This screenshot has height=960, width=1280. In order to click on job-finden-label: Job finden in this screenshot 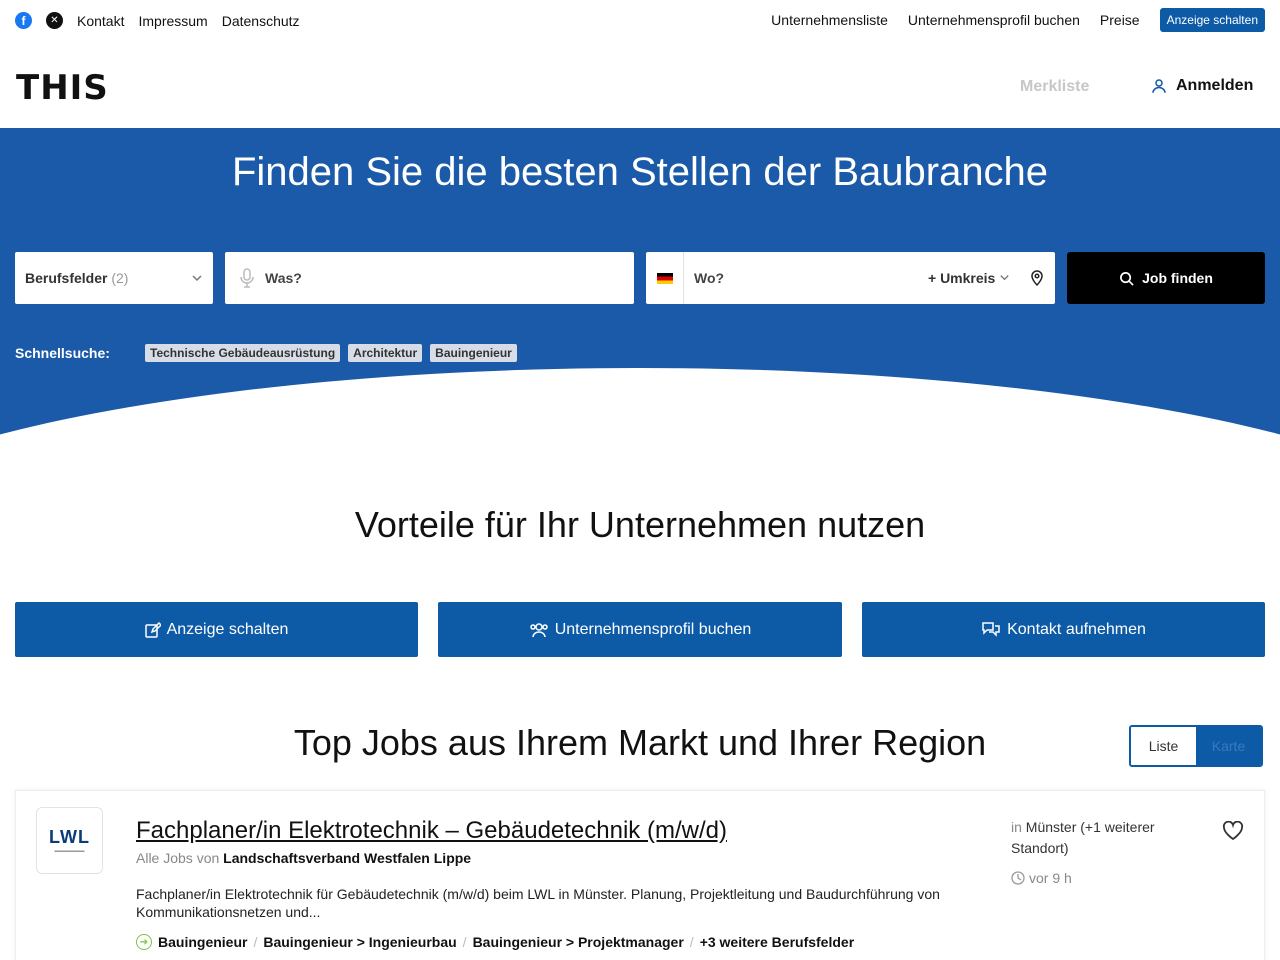, I will do `click(1177, 278)`.